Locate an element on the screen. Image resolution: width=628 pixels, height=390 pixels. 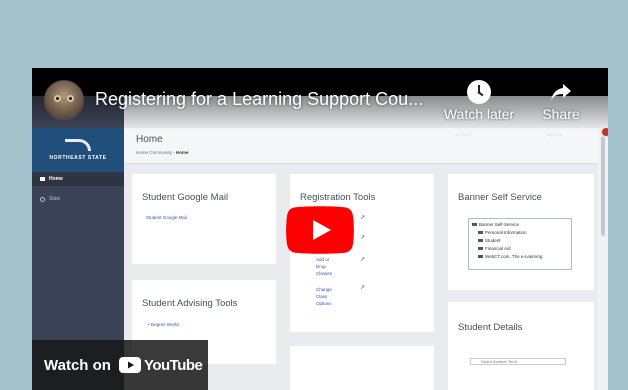
breadcrumb-current: Home is located at coordinates (182, 152).